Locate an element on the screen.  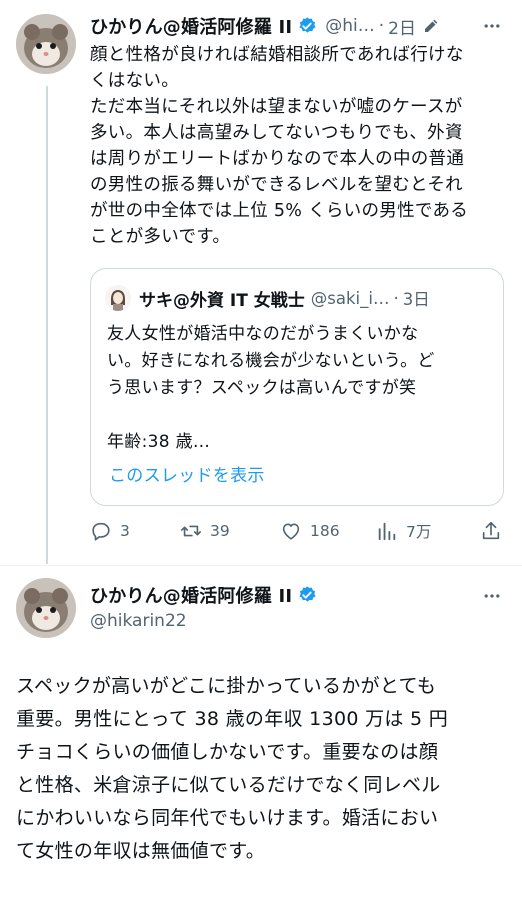
quote-display-name: サキ@外資 IT 女戦士 is located at coordinates (222, 300).